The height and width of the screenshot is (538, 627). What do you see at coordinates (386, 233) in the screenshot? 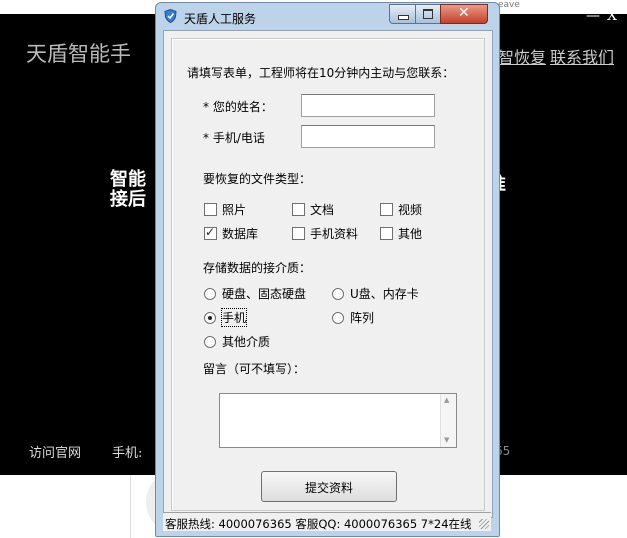
I see `filetype-other-checkbox` at bounding box center [386, 233].